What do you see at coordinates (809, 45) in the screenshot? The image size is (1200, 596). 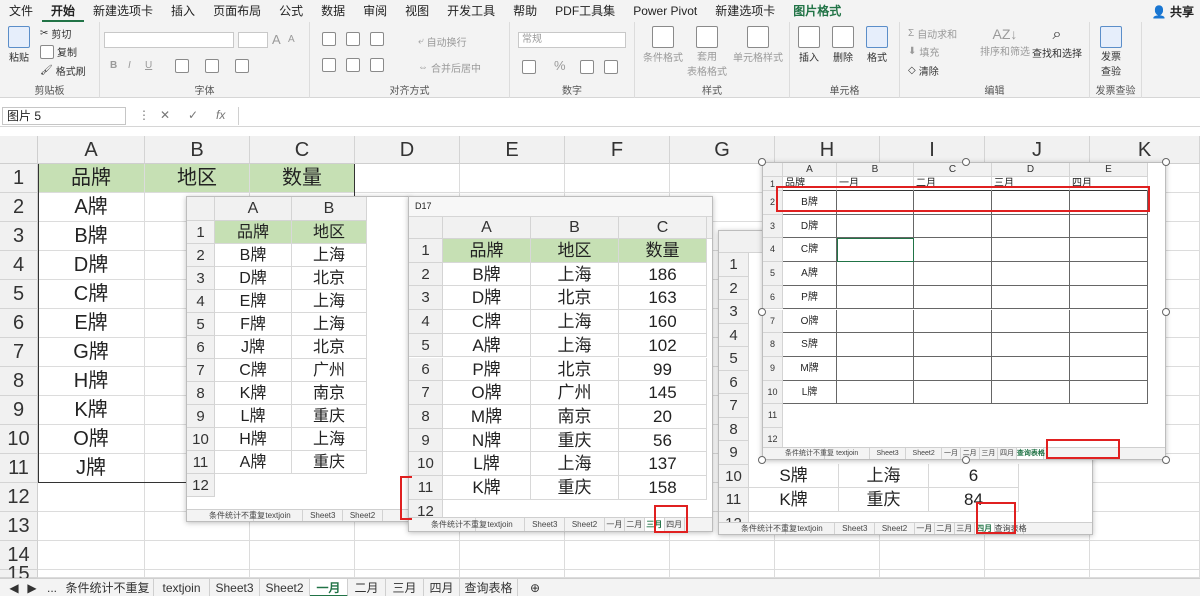 I see `insert-cells-button: 插入` at bounding box center [809, 45].